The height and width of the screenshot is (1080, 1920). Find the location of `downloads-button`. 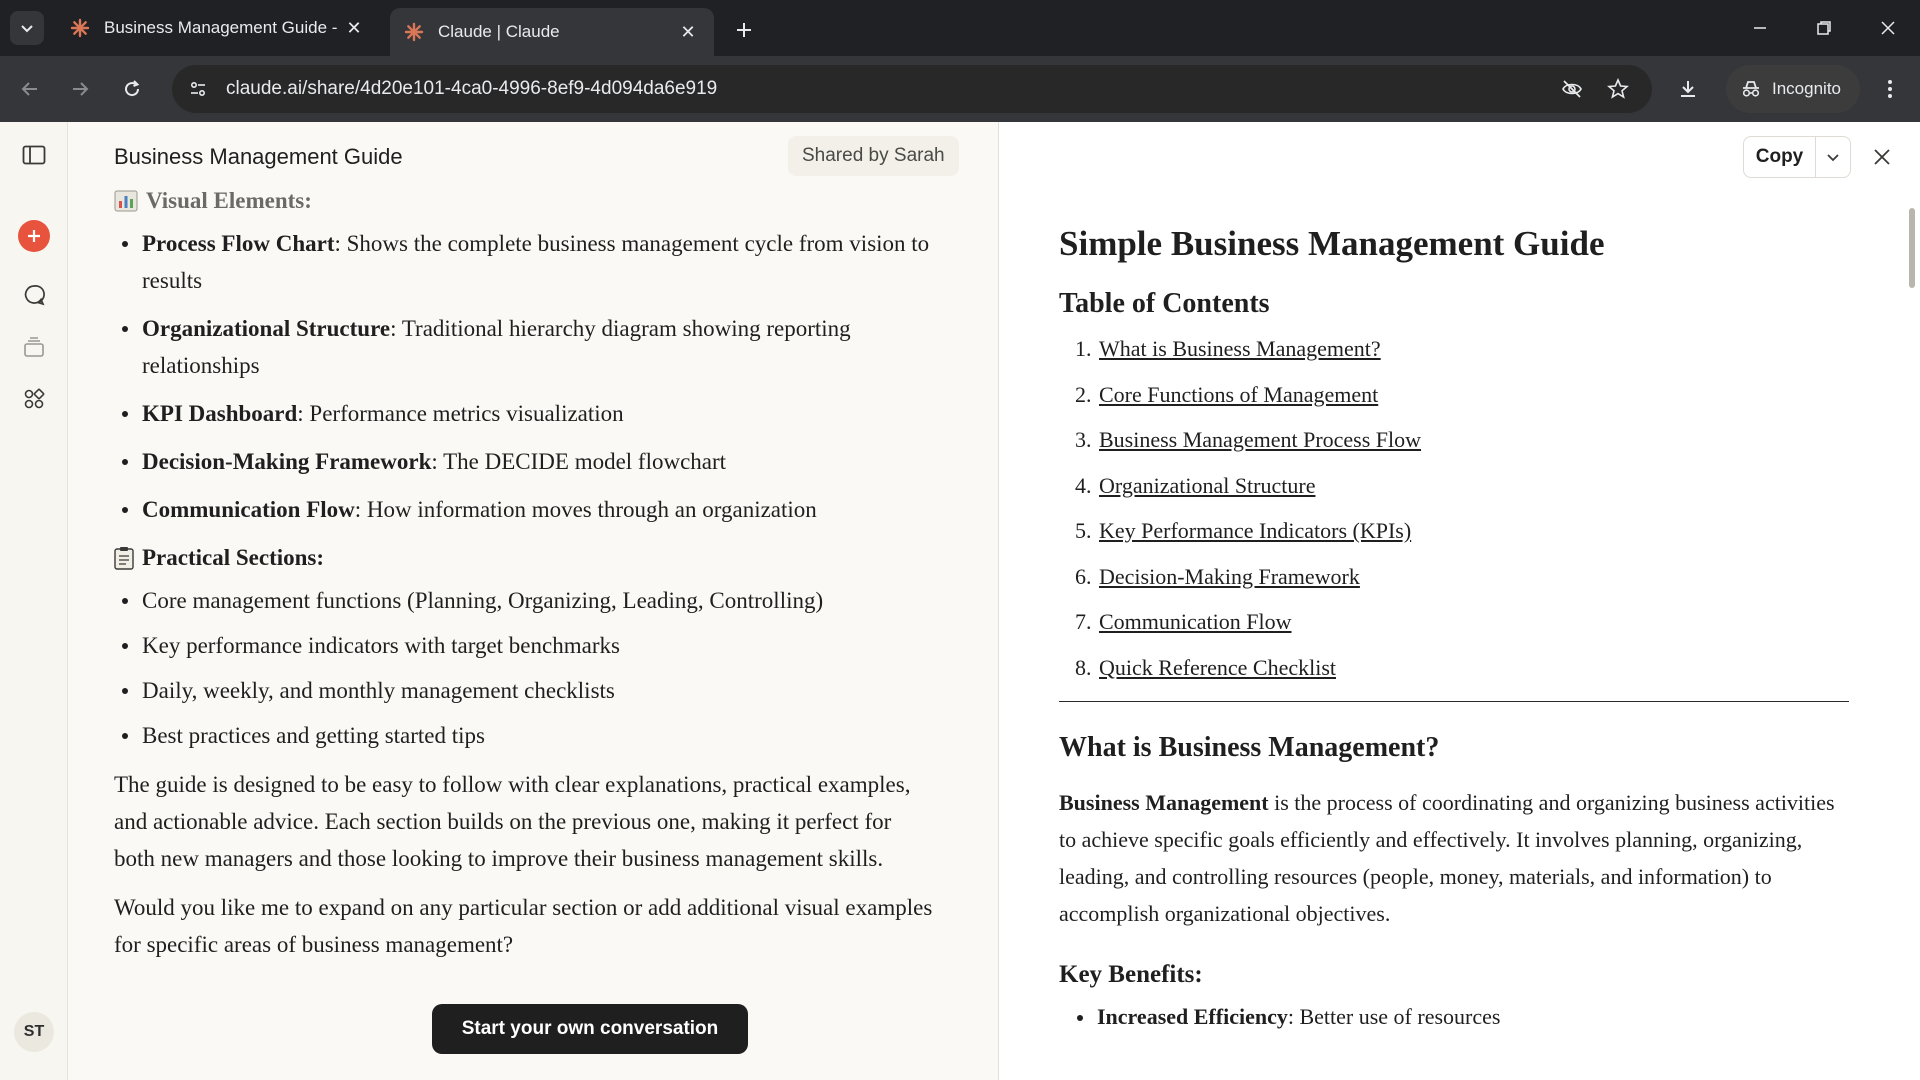

downloads-button is located at coordinates (1688, 89).